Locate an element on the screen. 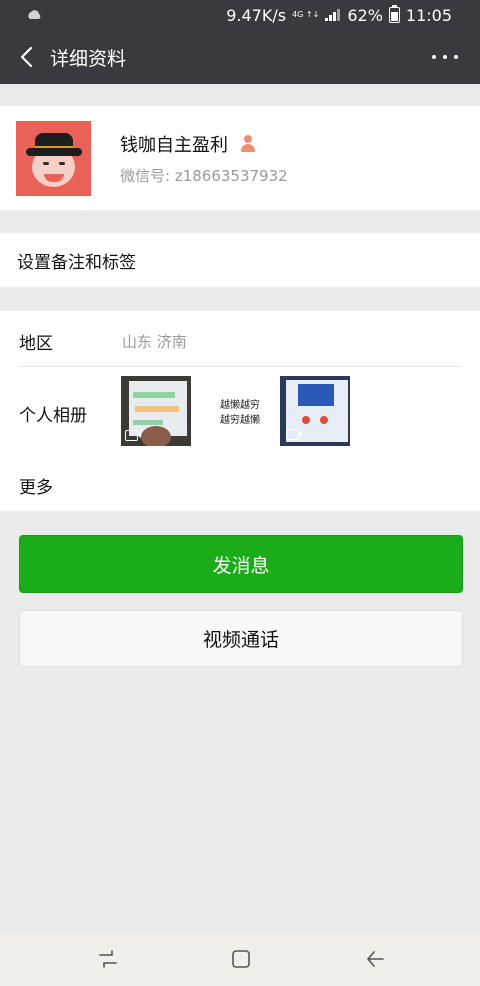 Image resolution: width=480 pixels, height=986 pixels. clock: 11:05 is located at coordinates (428, 15).